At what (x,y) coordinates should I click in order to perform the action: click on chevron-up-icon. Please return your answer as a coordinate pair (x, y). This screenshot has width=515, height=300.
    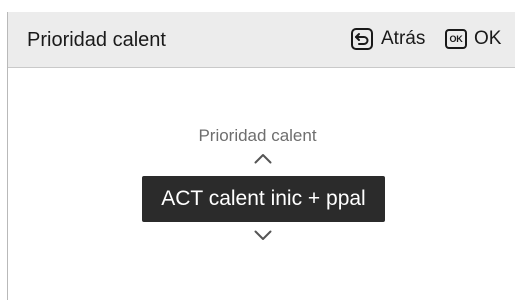
    Looking at the image, I should click on (263, 158).